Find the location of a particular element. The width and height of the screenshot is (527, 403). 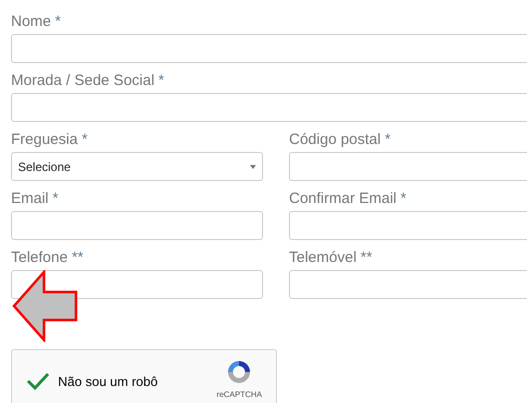

arrow-annotation is located at coordinates (45, 306).